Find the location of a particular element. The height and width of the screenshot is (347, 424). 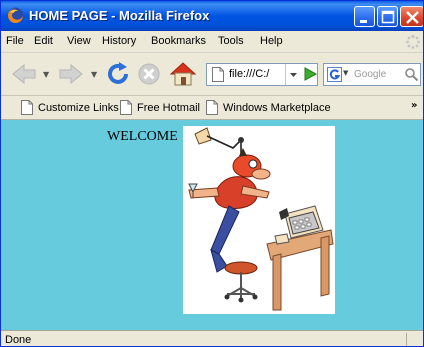

menu-file: File is located at coordinates (15, 41).